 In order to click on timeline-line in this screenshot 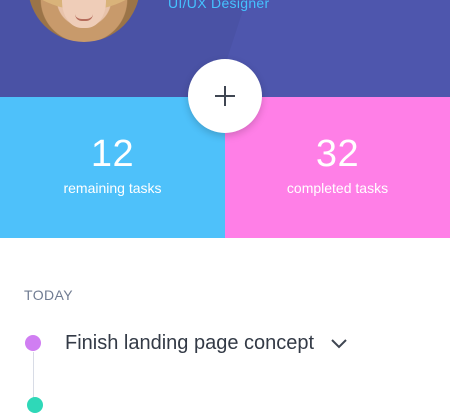, I will do `click(33, 376)`.